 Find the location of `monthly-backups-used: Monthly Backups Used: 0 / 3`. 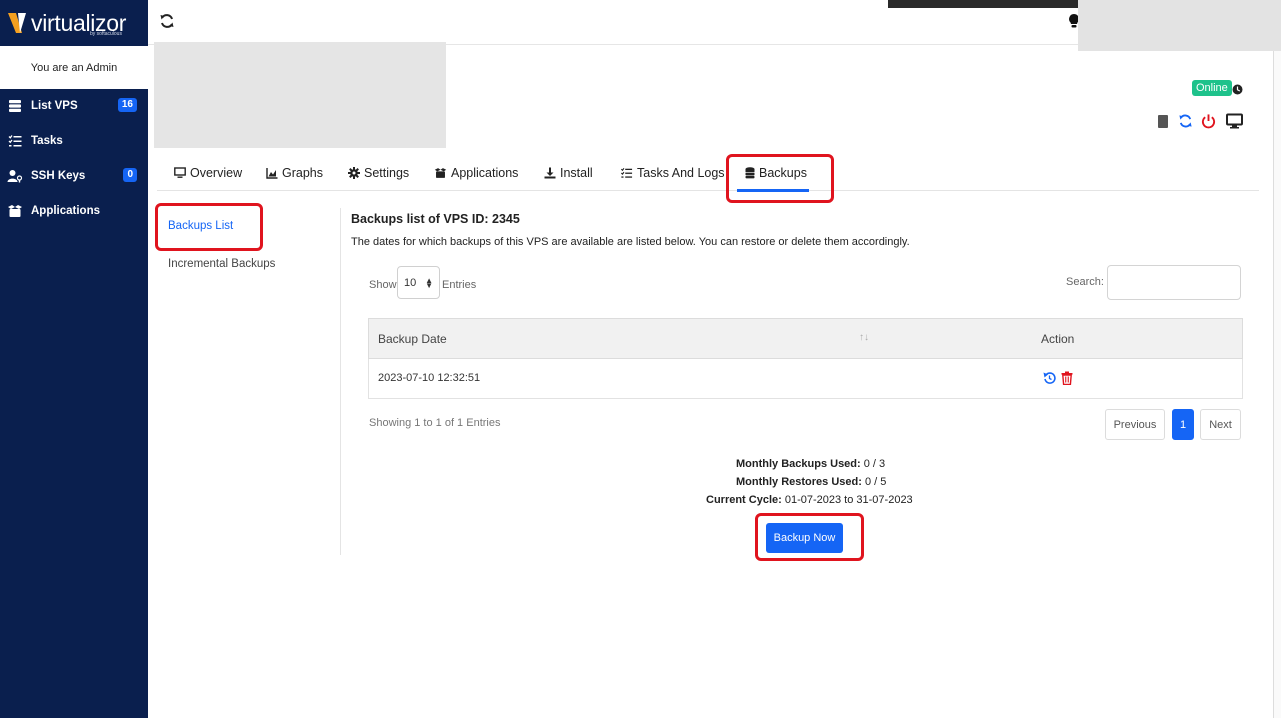

monthly-backups-used: Monthly Backups Used: 0 / 3 is located at coordinates (810, 464).